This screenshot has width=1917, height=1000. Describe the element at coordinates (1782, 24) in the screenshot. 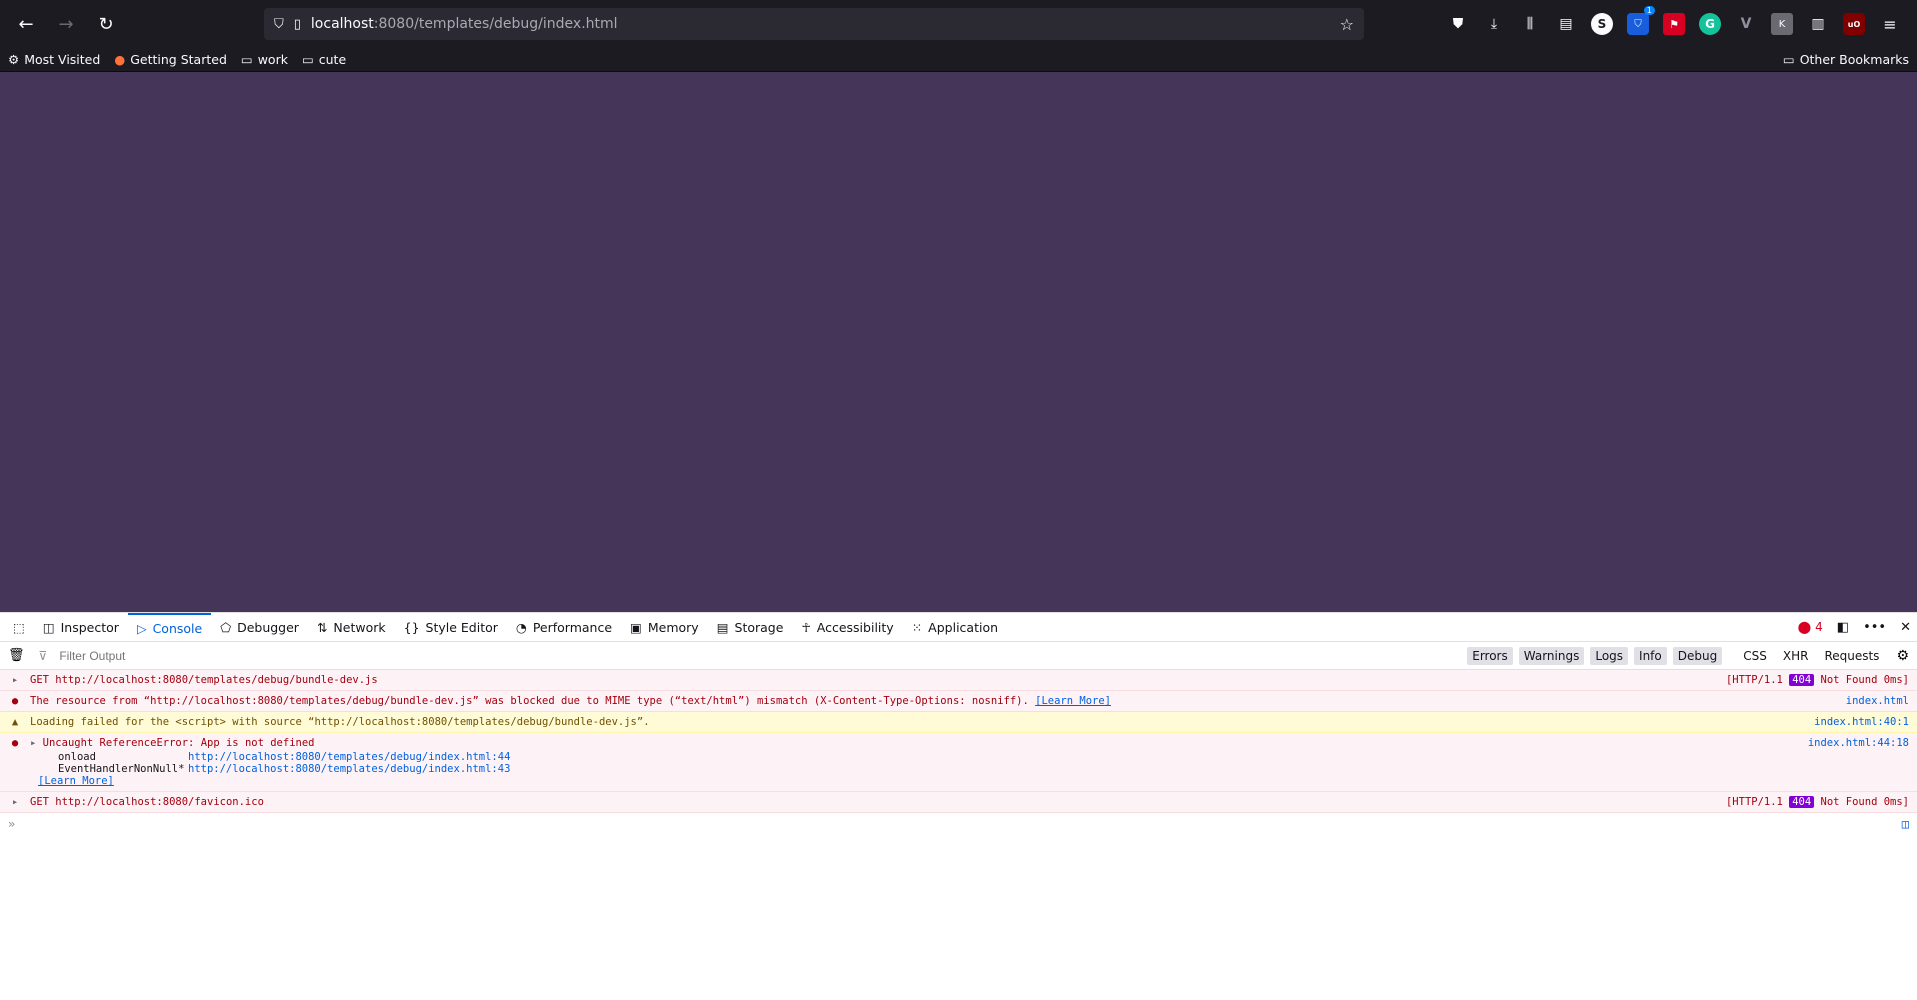

I see `extension-k-icon: K` at that location.